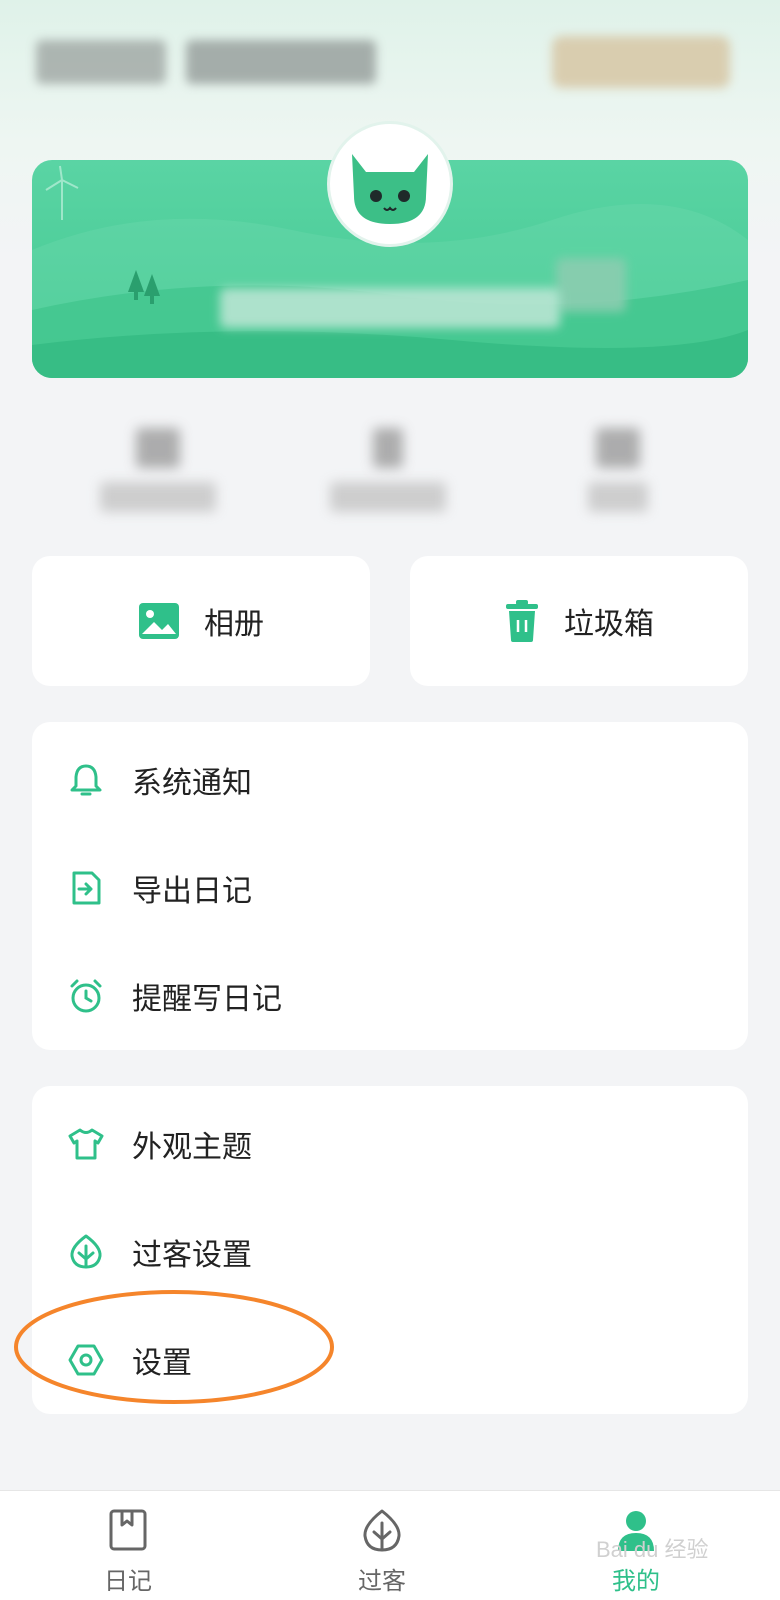 Image resolution: width=780 pixels, height=1600 pixels. What do you see at coordinates (201, 621) in the screenshot?
I see `album-button: 相册` at bounding box center [201, 621].